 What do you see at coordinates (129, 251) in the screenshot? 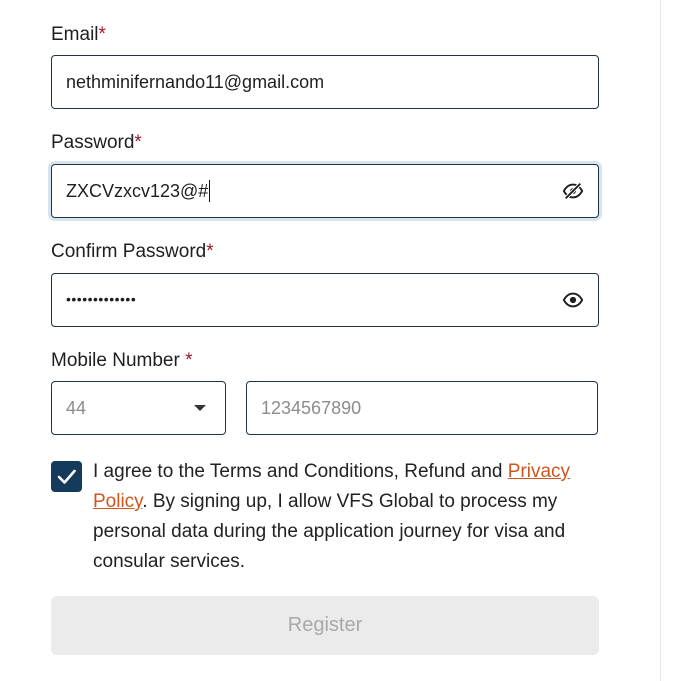
I see `confirm-password-label-text: Confirm Password` at bounding box center [129, 251].